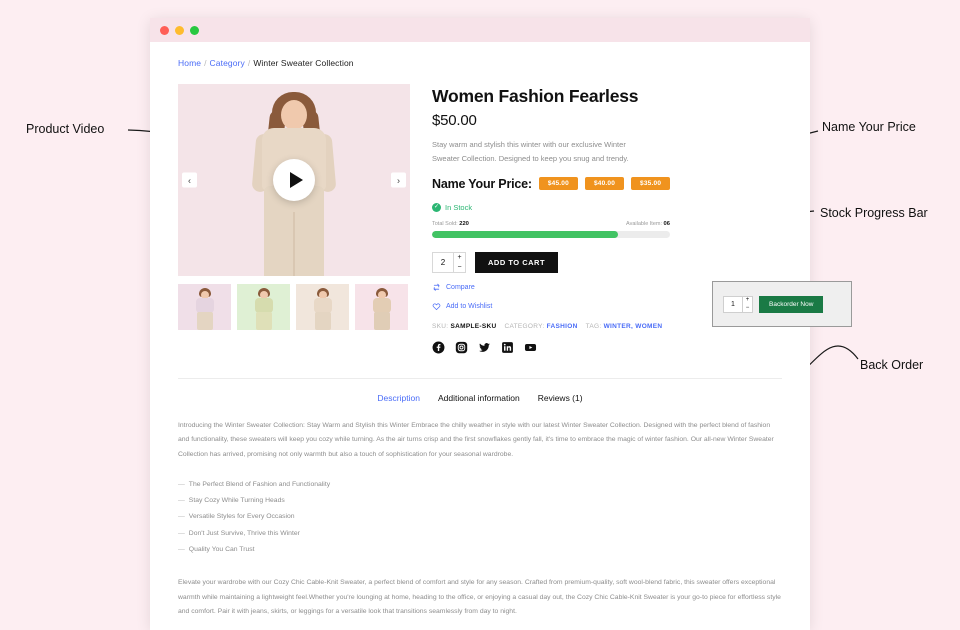 The image size is (960, 630). What do you see at coordinates (558, 184) in the screenshot?
I see `price-option-1: $45.00` at bounding box center [558, 184].